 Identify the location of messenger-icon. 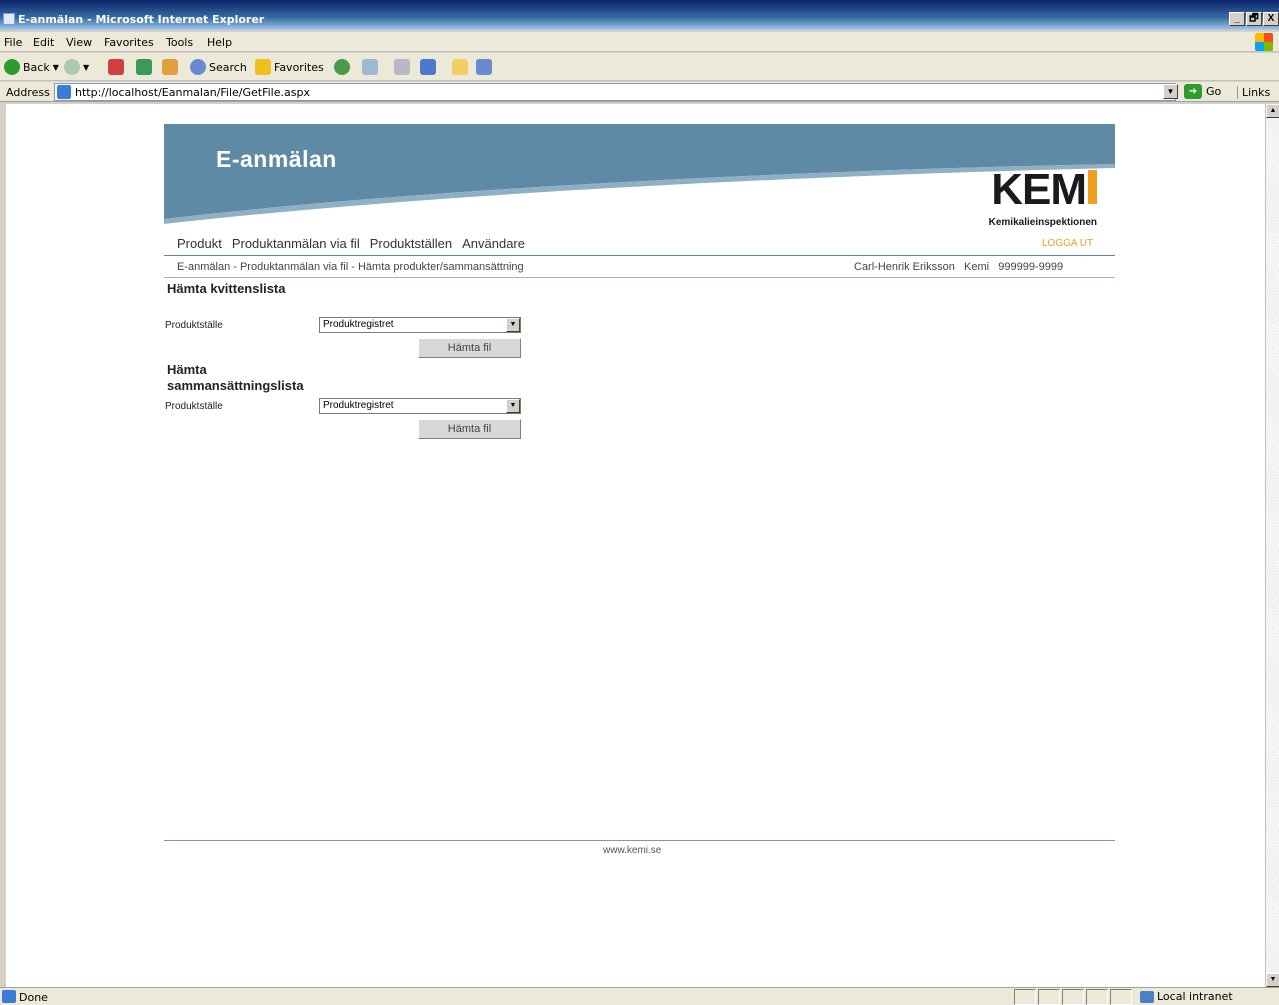
(484, 67).